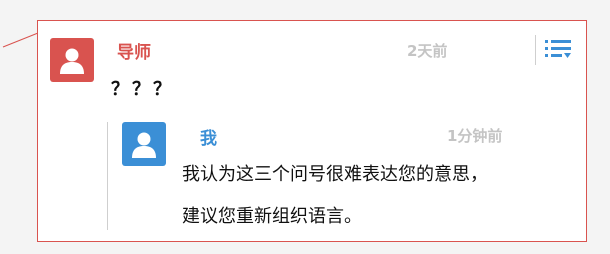  Describe the element at coordinates (535, 50) in the screenshot. I see `menu-divider` at that location.